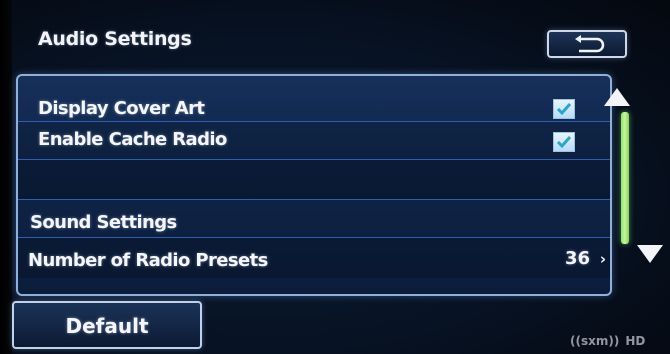  I want to click on scroll-down-arrow-icon, so click(650, 254).